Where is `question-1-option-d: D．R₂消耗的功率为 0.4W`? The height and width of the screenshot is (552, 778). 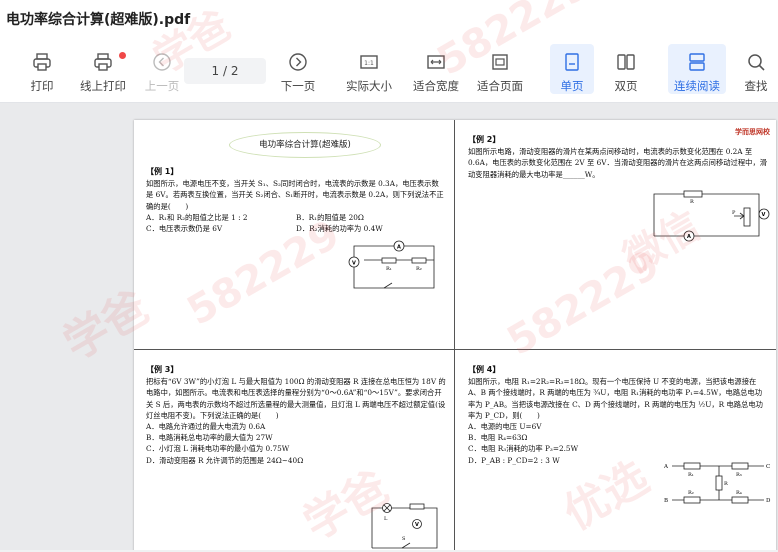 question-1-option-d: D．R₂消耗的功率为 0.4W is located at coordinates (339, 229).